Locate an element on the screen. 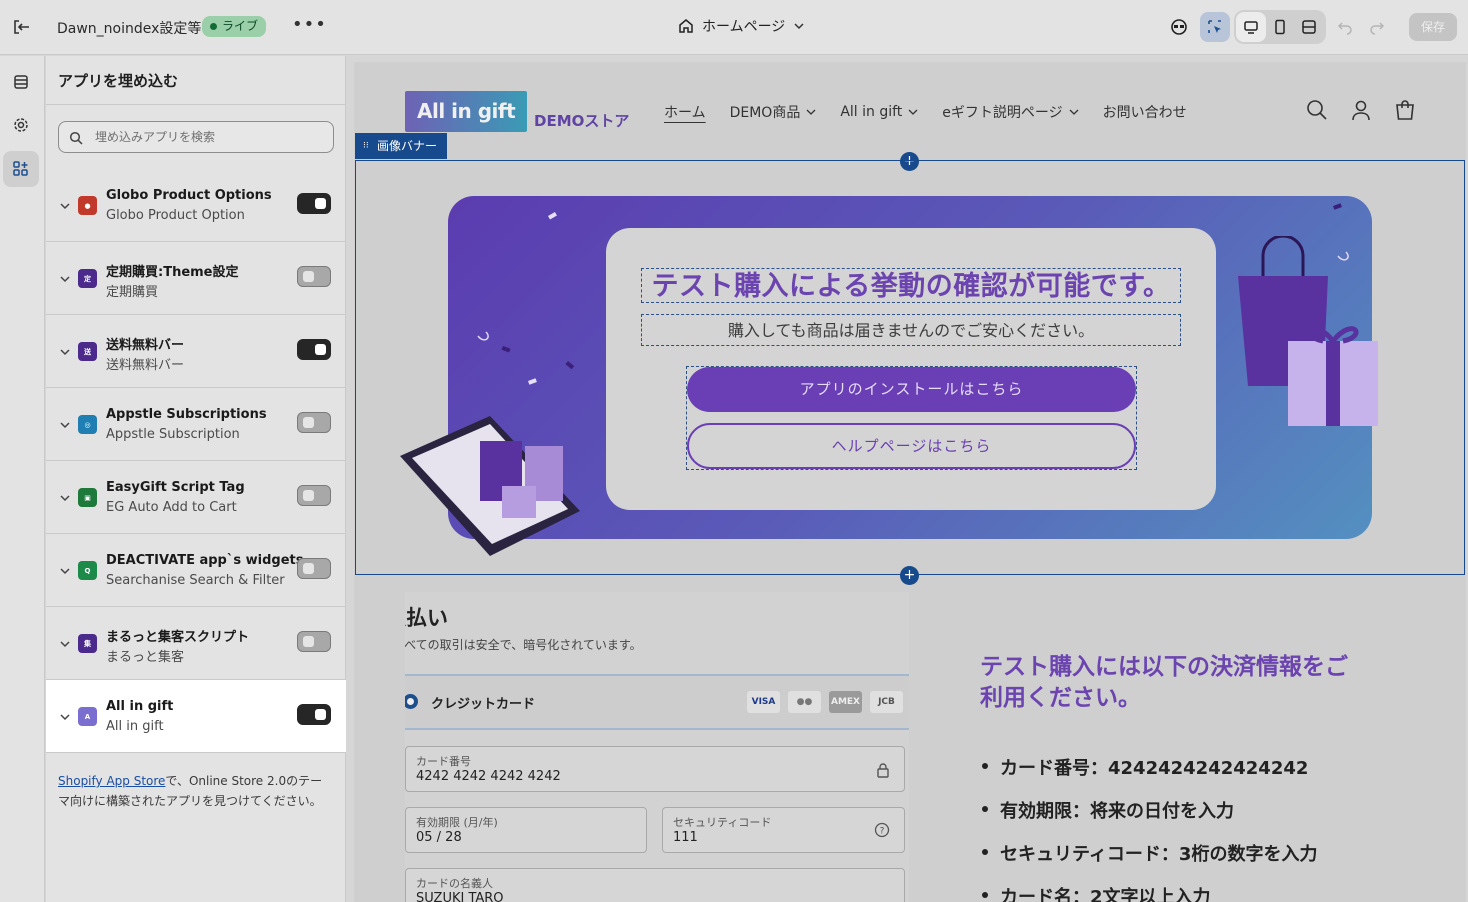  mastercard-icon: ●● is located at coordinates (804, 702).